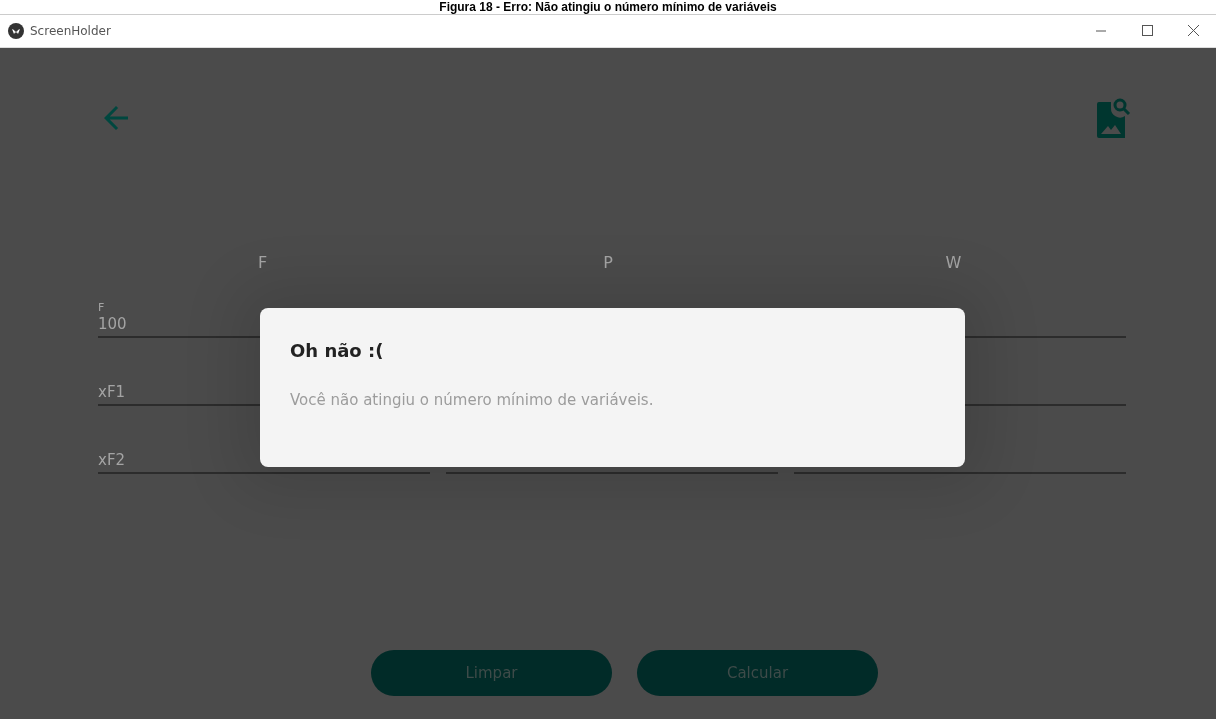 The image size is (1216, 719). I want to click on app-icon, so click(16, 31).